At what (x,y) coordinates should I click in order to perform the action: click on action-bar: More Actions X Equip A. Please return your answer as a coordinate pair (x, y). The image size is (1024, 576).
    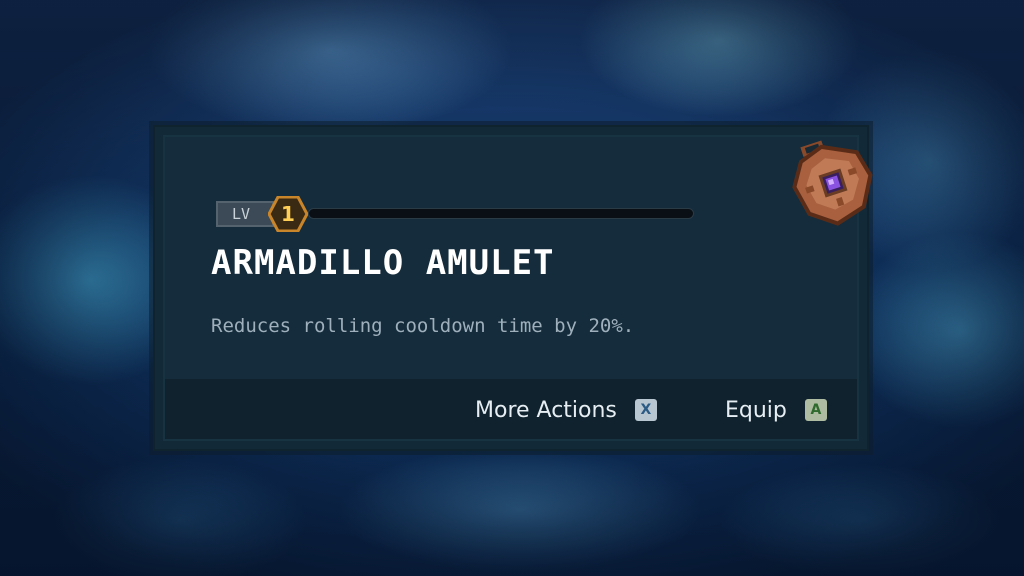
    Looking at the image, I should click on (511, 409).